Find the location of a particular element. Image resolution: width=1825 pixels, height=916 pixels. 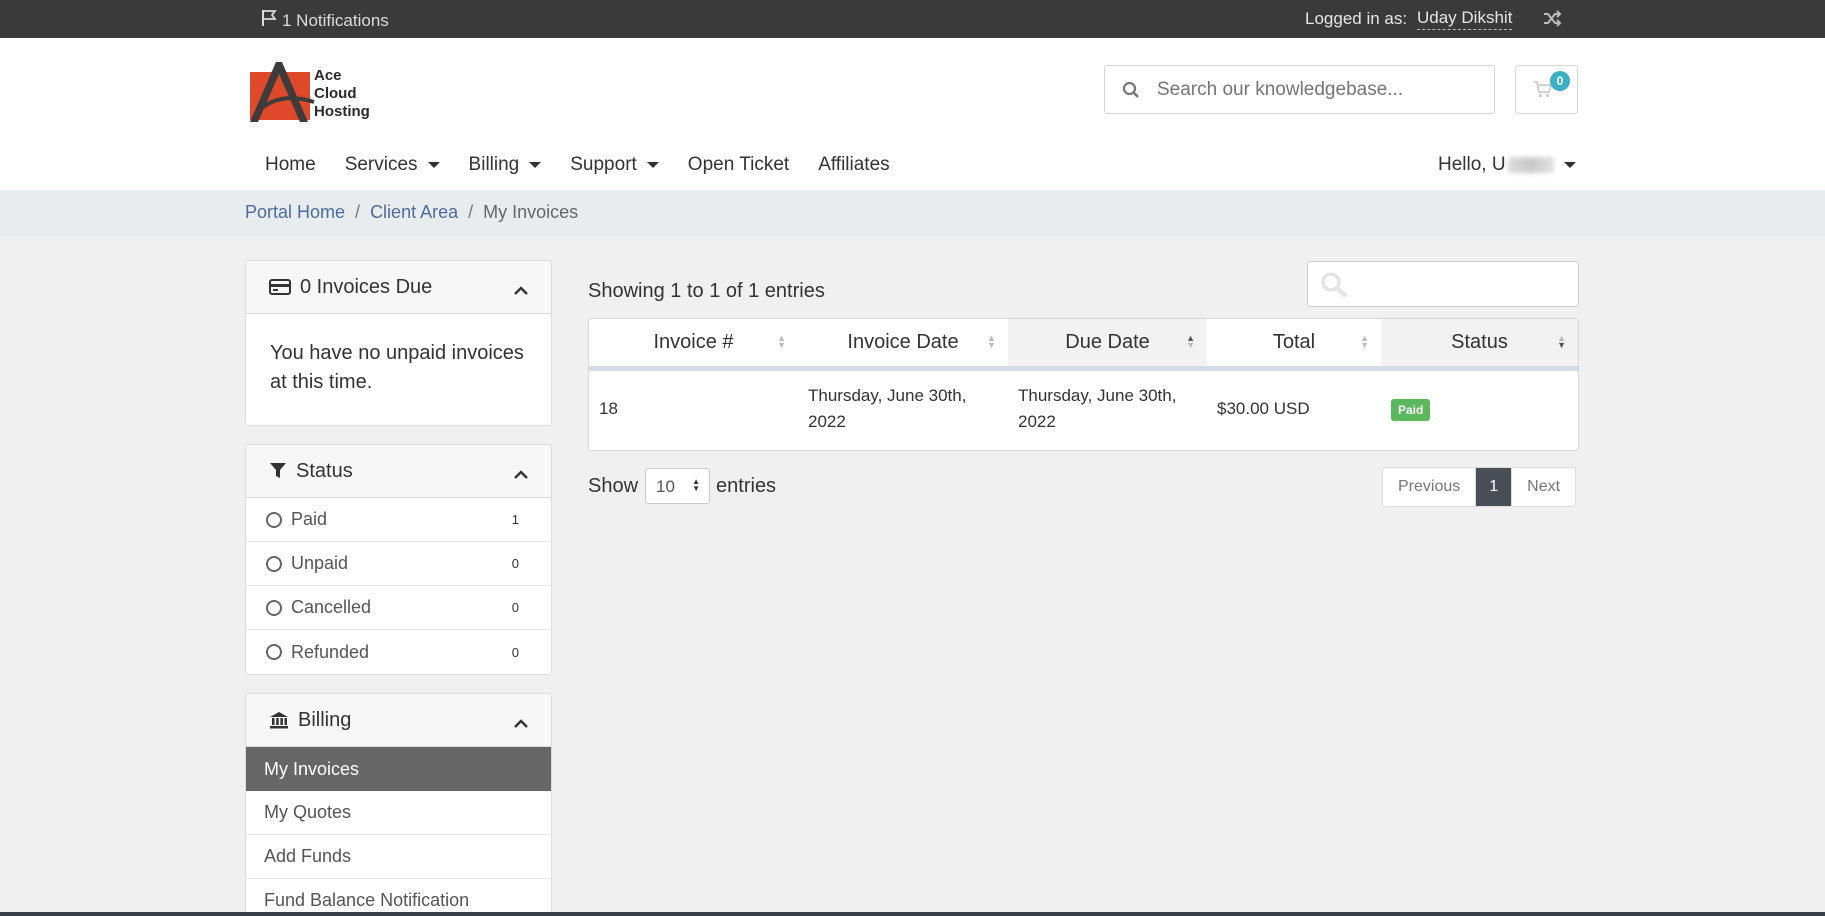

page-length-control: Show 10 ▲ ▼ entries is located at coordinates (682, 486).